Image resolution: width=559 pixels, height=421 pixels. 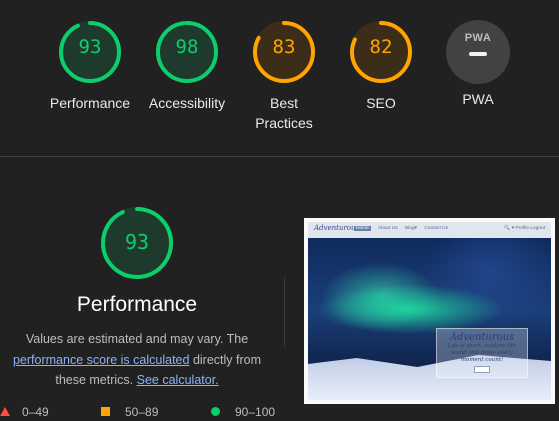 What do you see at coordinates (387, 228) in the screenshot?
I see `nav-link: About Us` at bounding box center [387, 228].